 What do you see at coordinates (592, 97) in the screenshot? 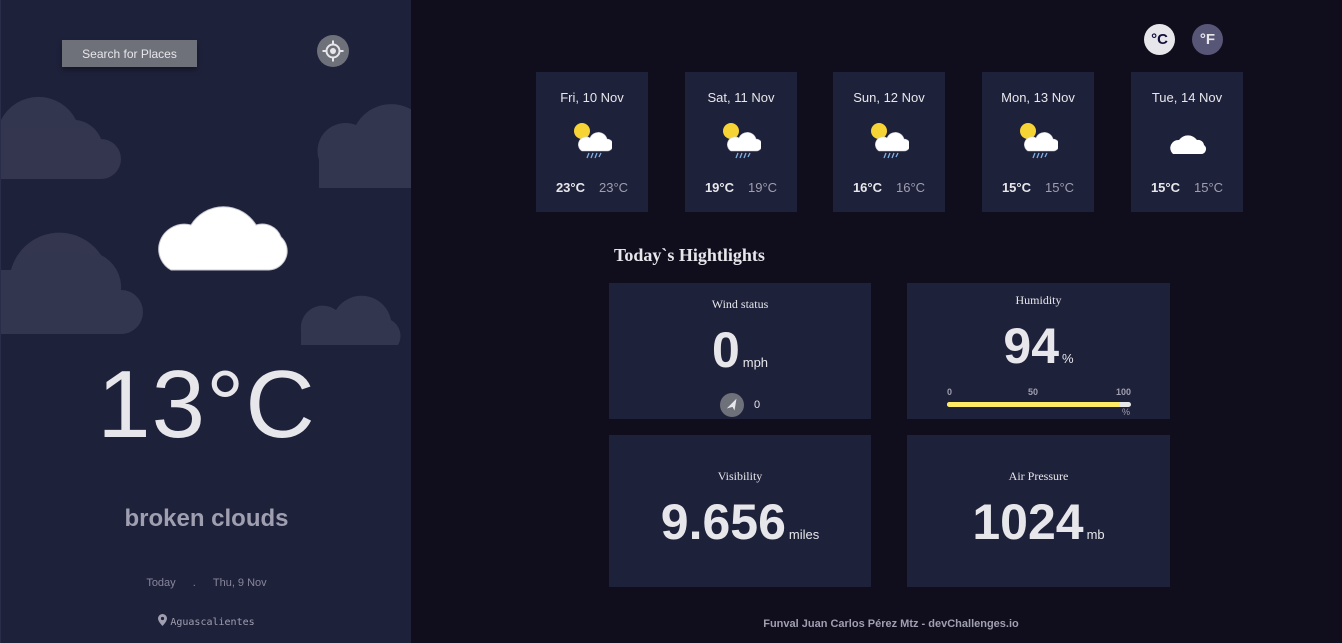
I see `forecast-date: Fri, 10 Nov` at bounding box center [592, 97].